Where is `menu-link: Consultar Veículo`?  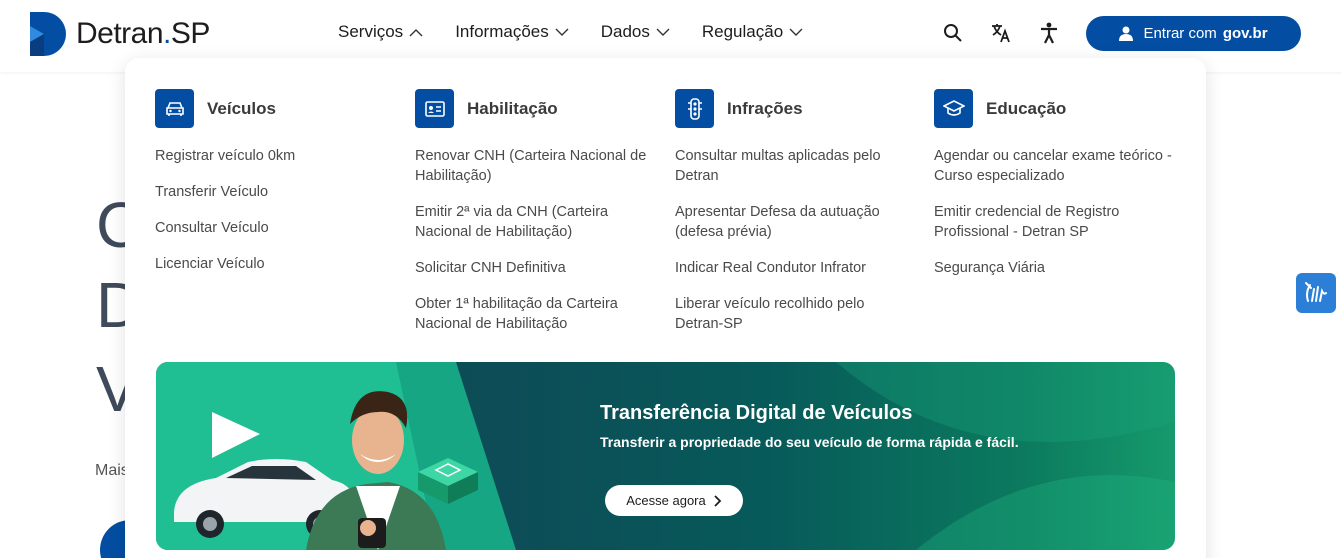
menu-link: Consultar Veículo is located at coordinates (275, 228).